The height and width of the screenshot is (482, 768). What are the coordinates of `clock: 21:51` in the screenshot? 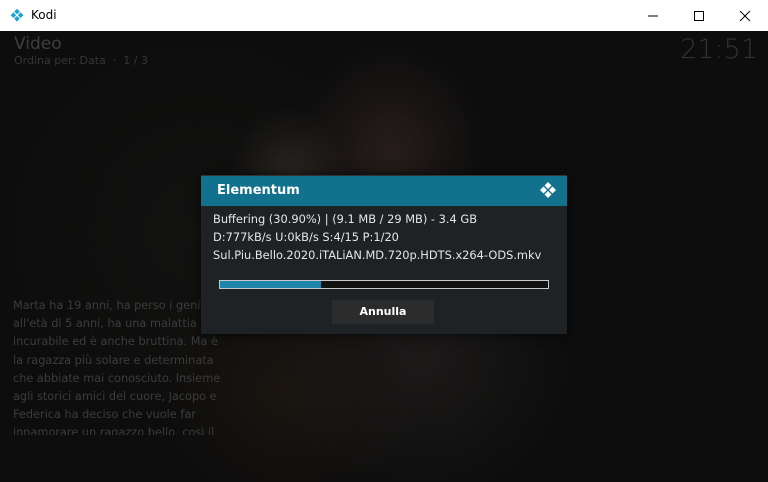 It's located at (719, 49).